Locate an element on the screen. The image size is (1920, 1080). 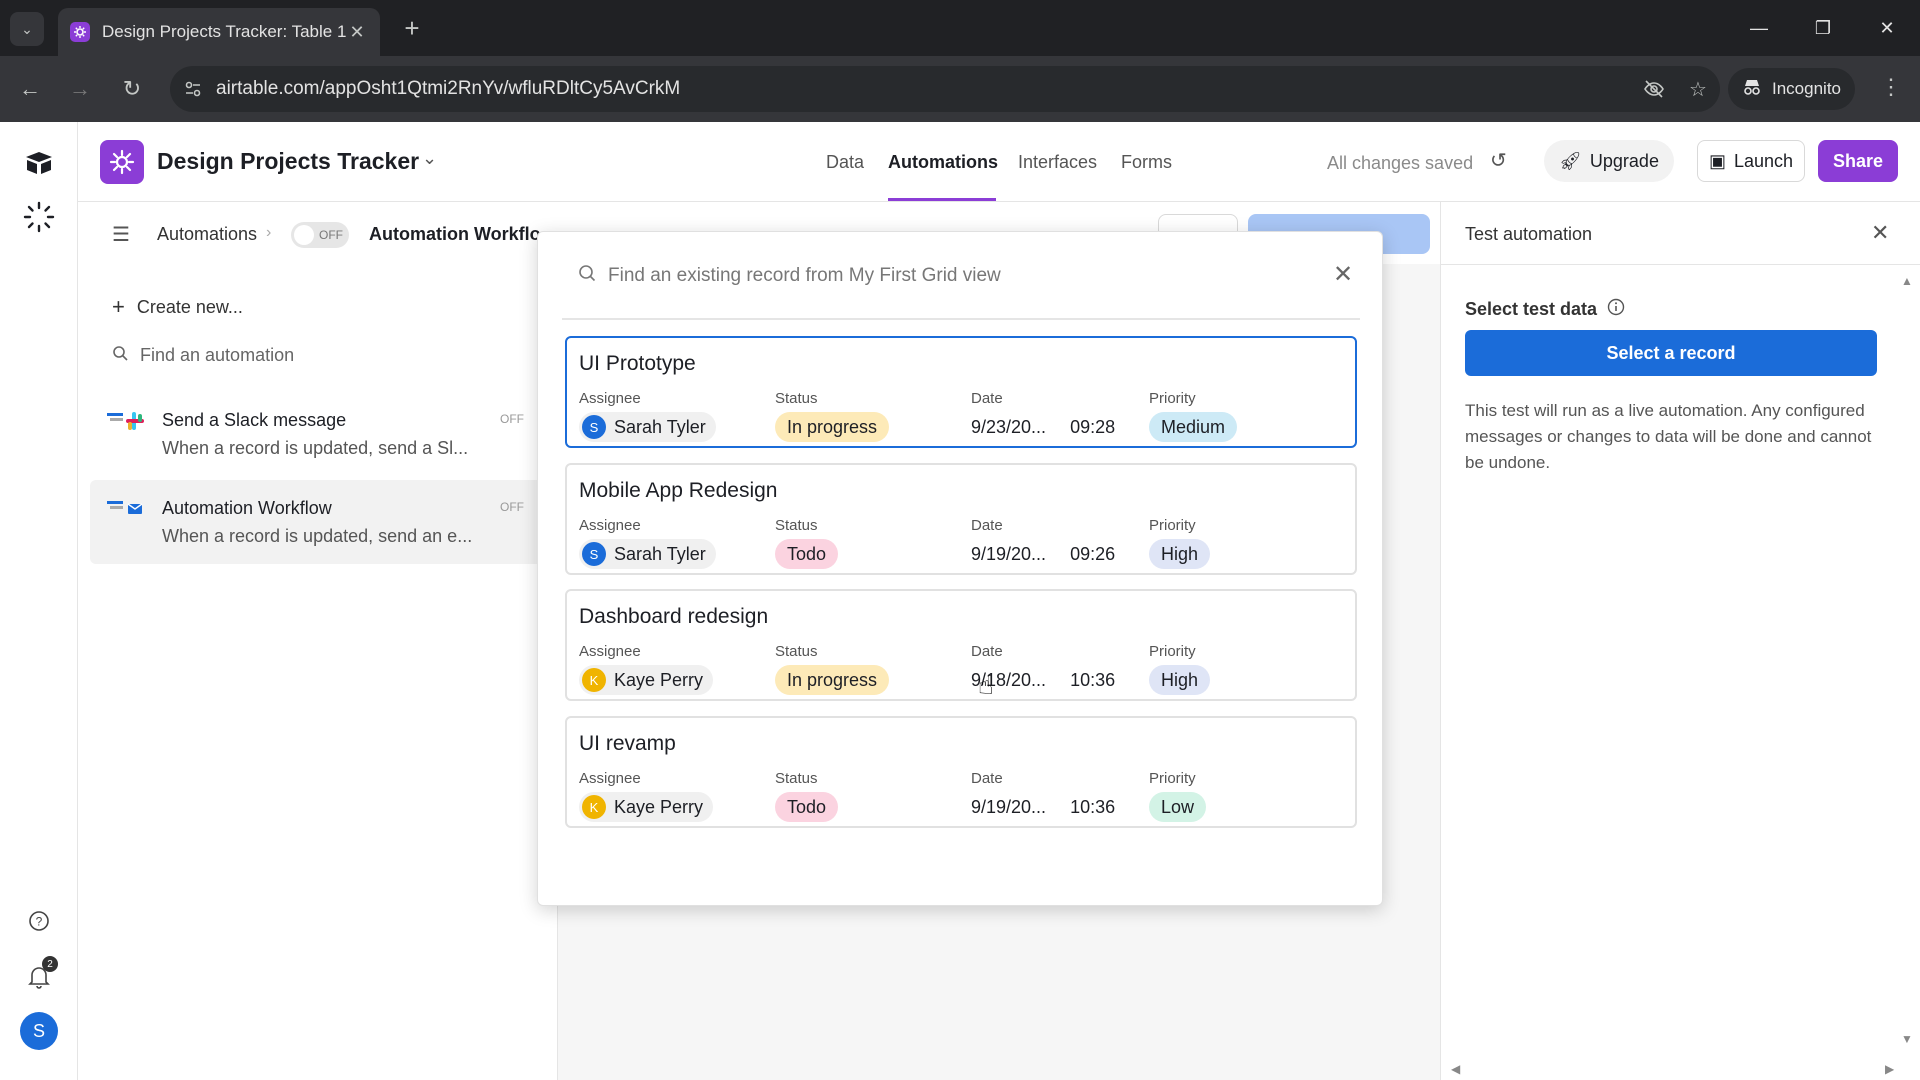
history-icon: ↺ is located at coordinates (1498, 160).